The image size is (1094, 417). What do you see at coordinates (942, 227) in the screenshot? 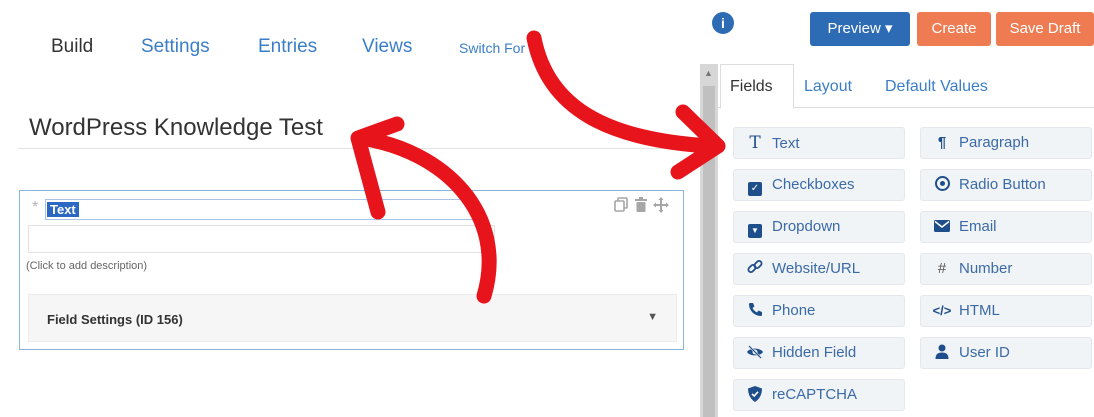
I see `envelope-icon` at bounding box center [942, 227].